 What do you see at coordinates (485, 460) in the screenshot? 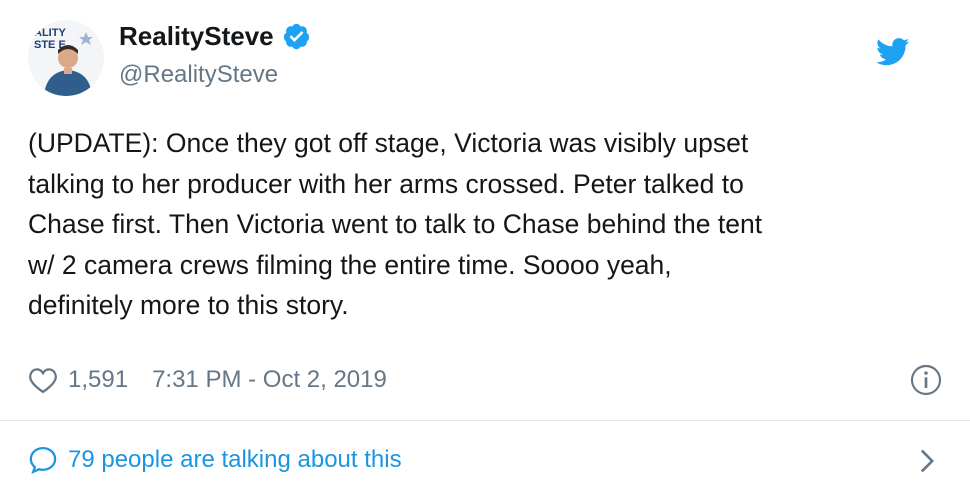
I see `talking-about-link: 79 people are talking about this` at bounding box center [485, 460].